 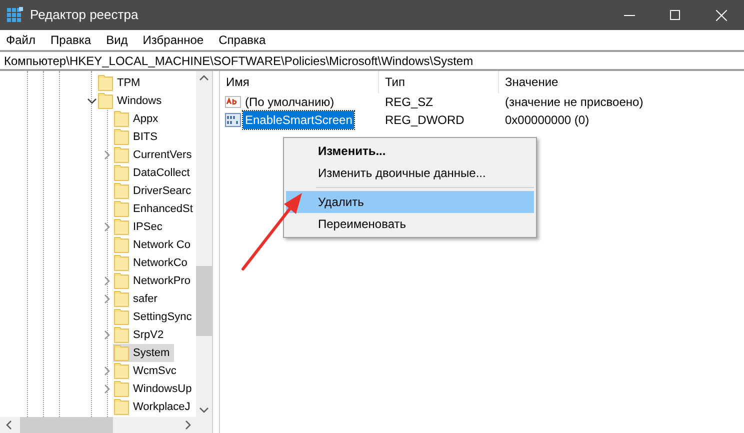 I want to click on tree-item: TPM, so click(x=120, y=83).